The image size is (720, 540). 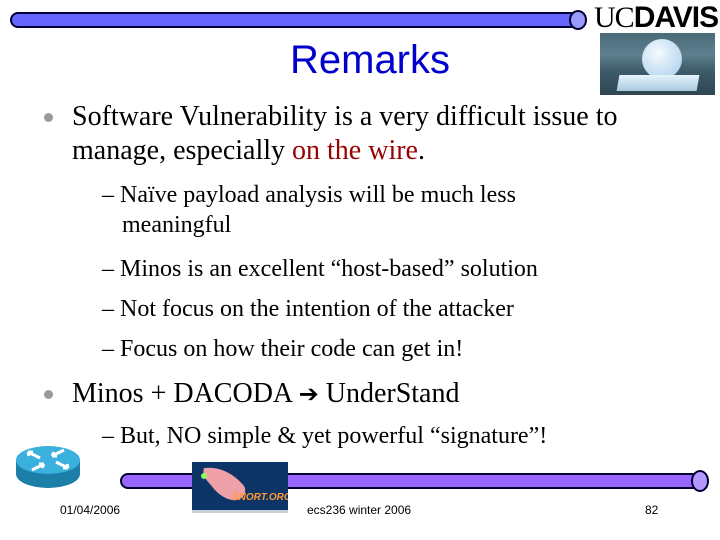 I want to click on bullet-2-text: Minos + DACODA ➔ UnderStand, so click(x=265, y=394).